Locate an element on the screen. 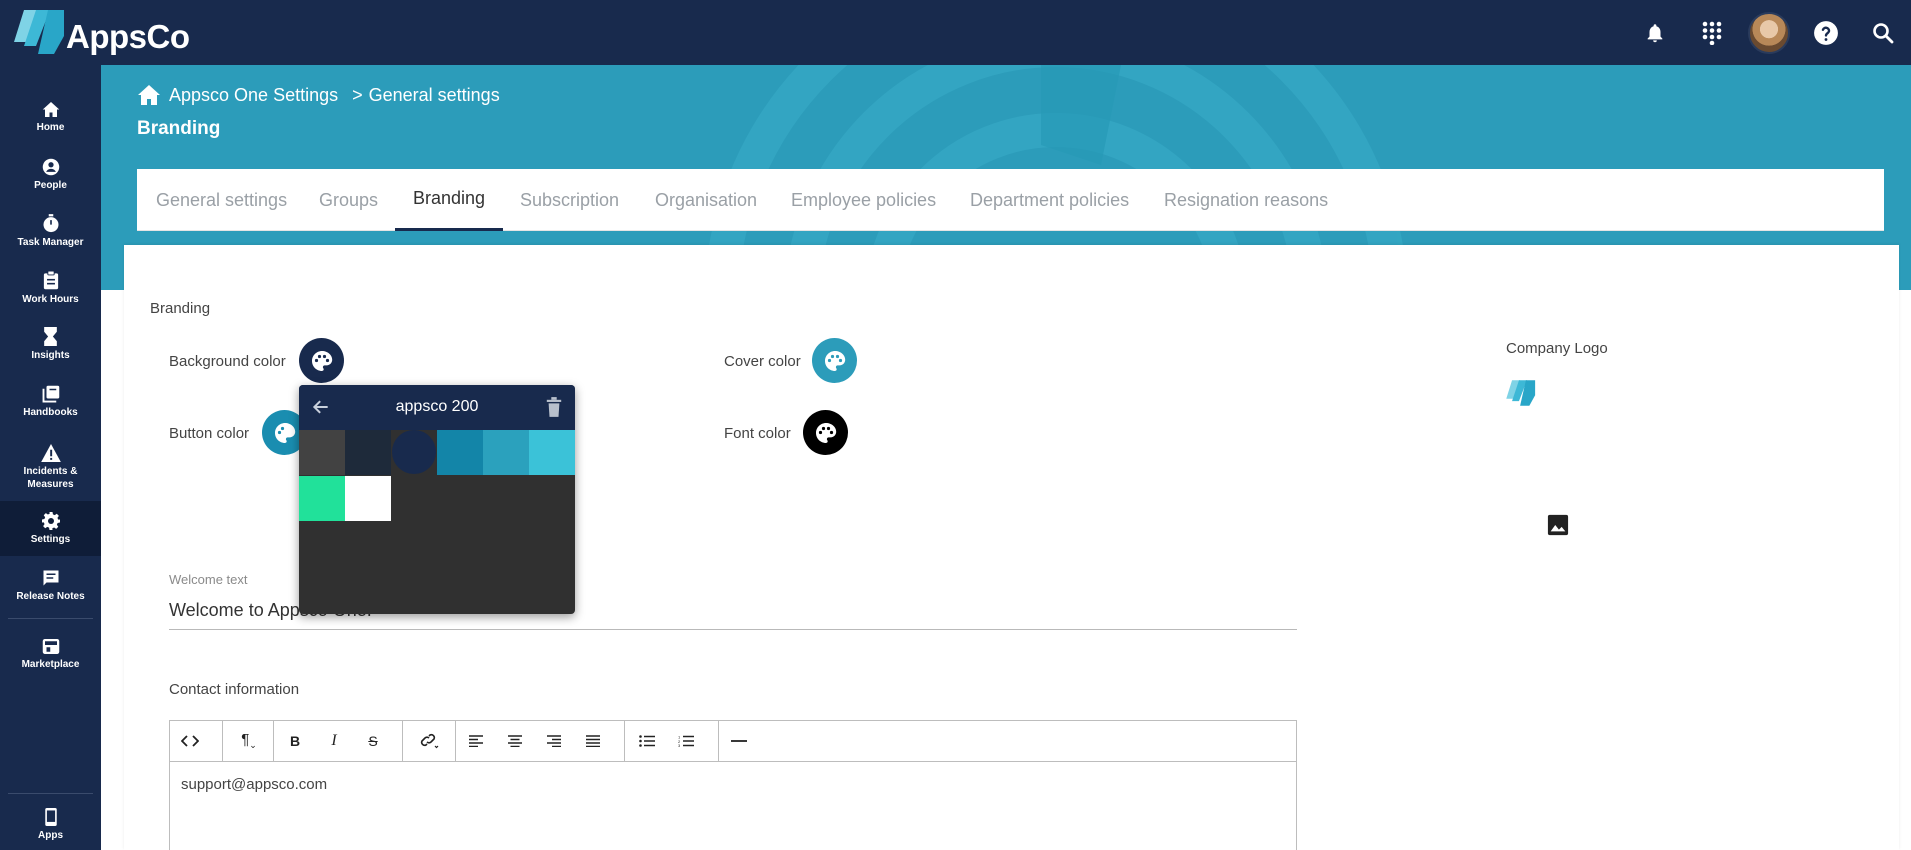 This screenshot has width=1911, height=850. code-view-button is located at coordinates (190, 741).